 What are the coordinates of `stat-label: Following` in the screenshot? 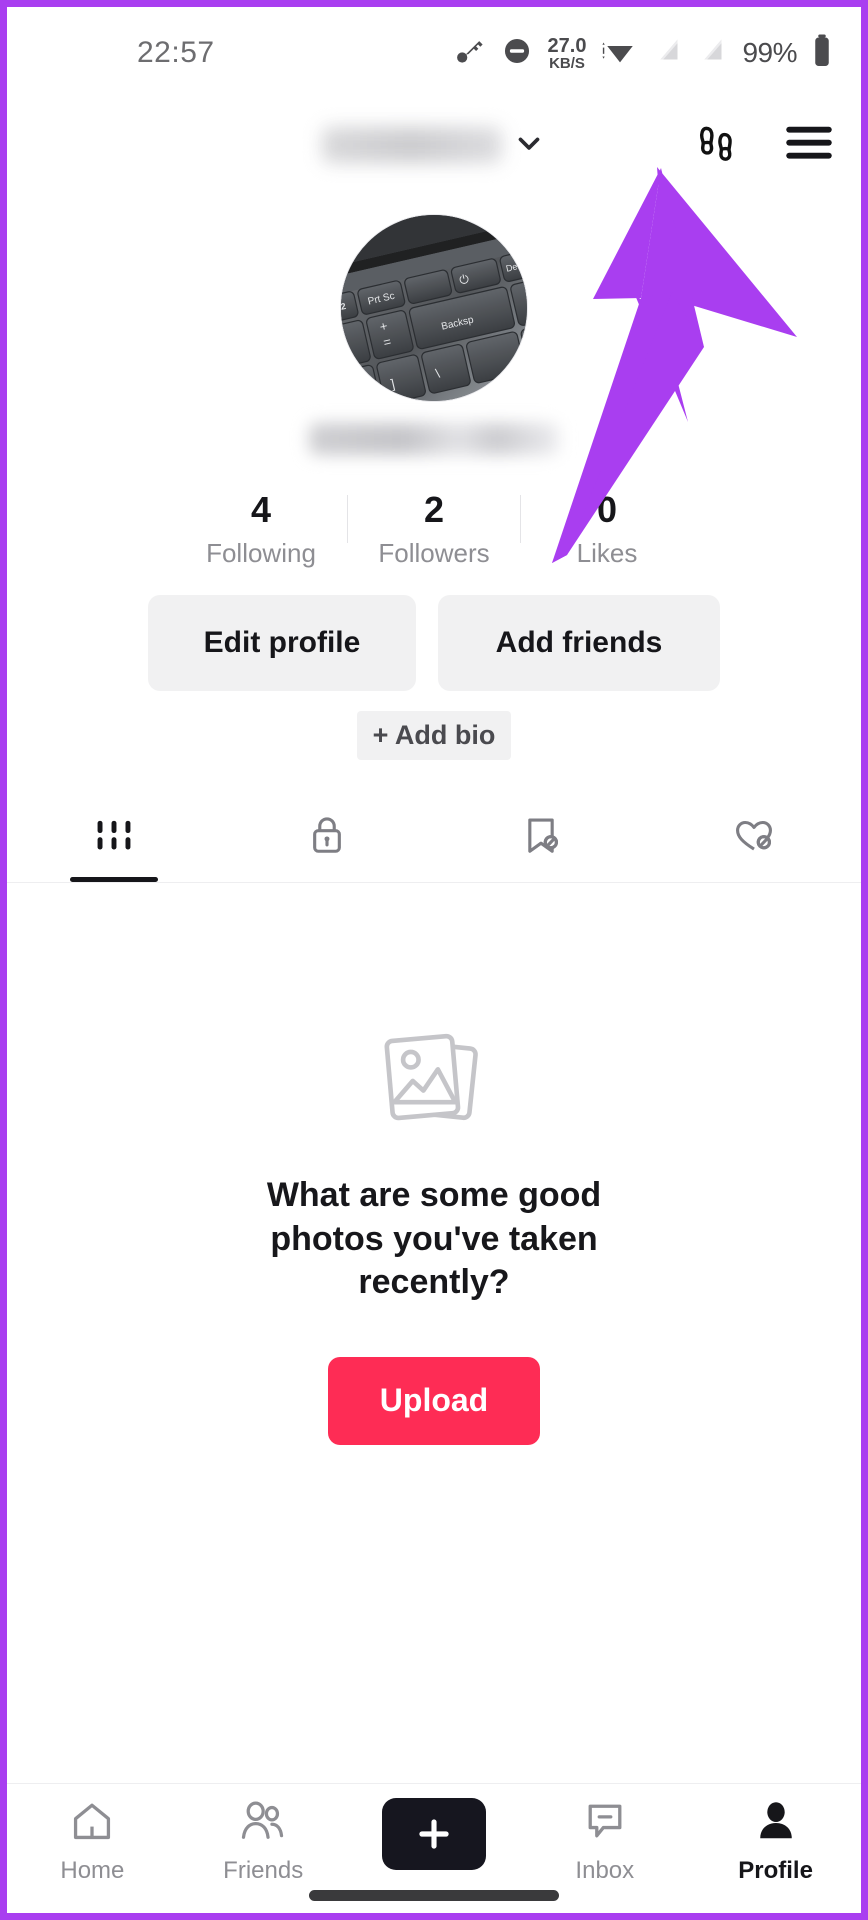 It's located at (261, 553).